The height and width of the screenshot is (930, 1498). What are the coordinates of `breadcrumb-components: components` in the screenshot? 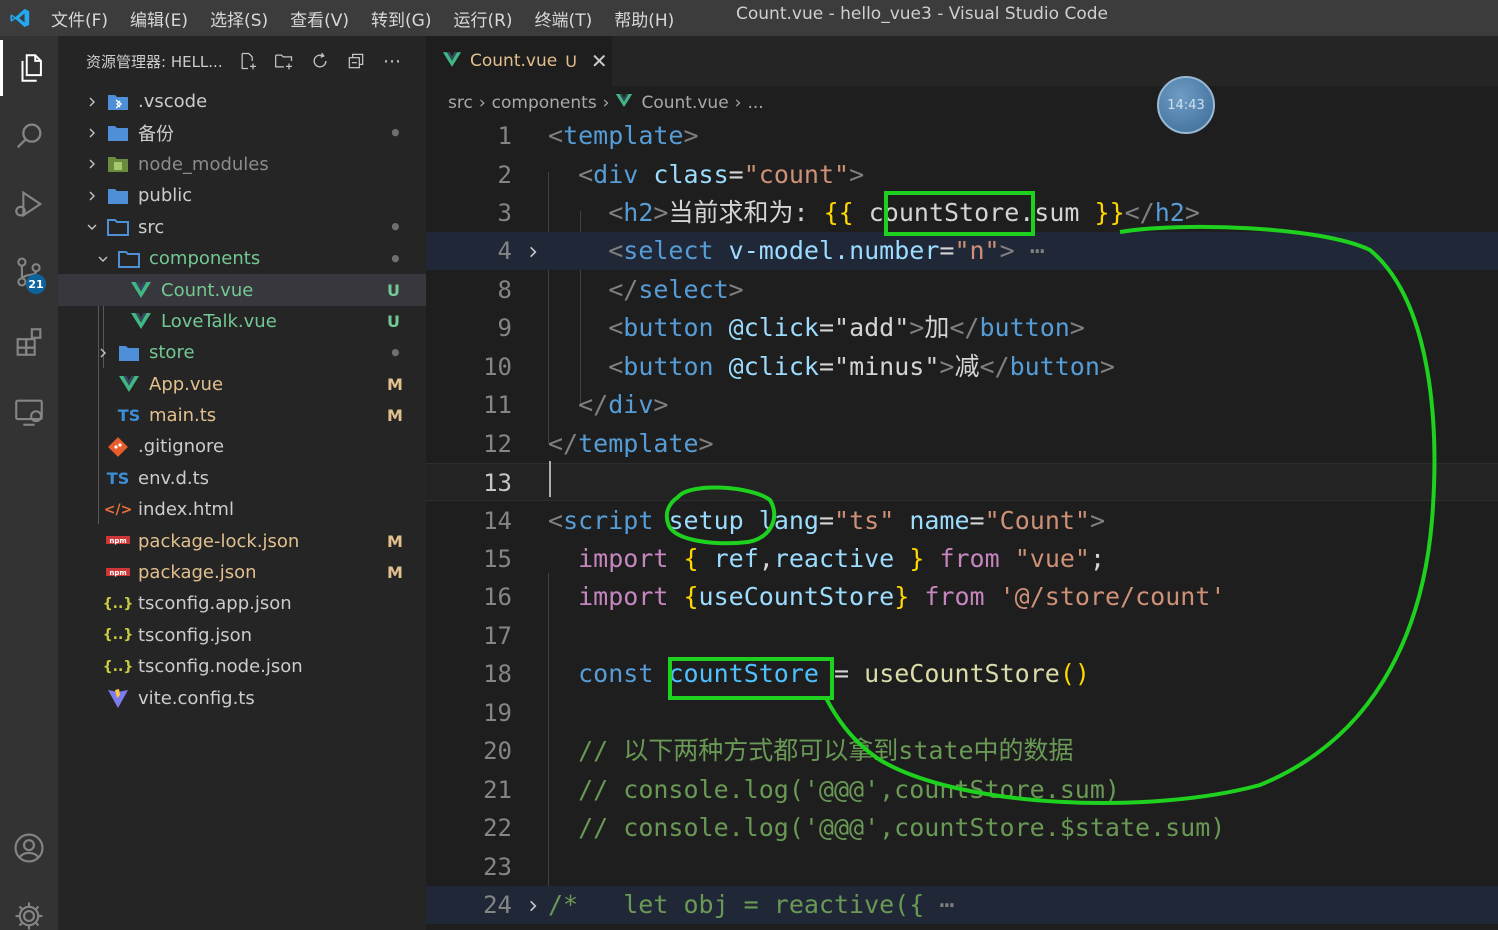 It's located at (544, 103).